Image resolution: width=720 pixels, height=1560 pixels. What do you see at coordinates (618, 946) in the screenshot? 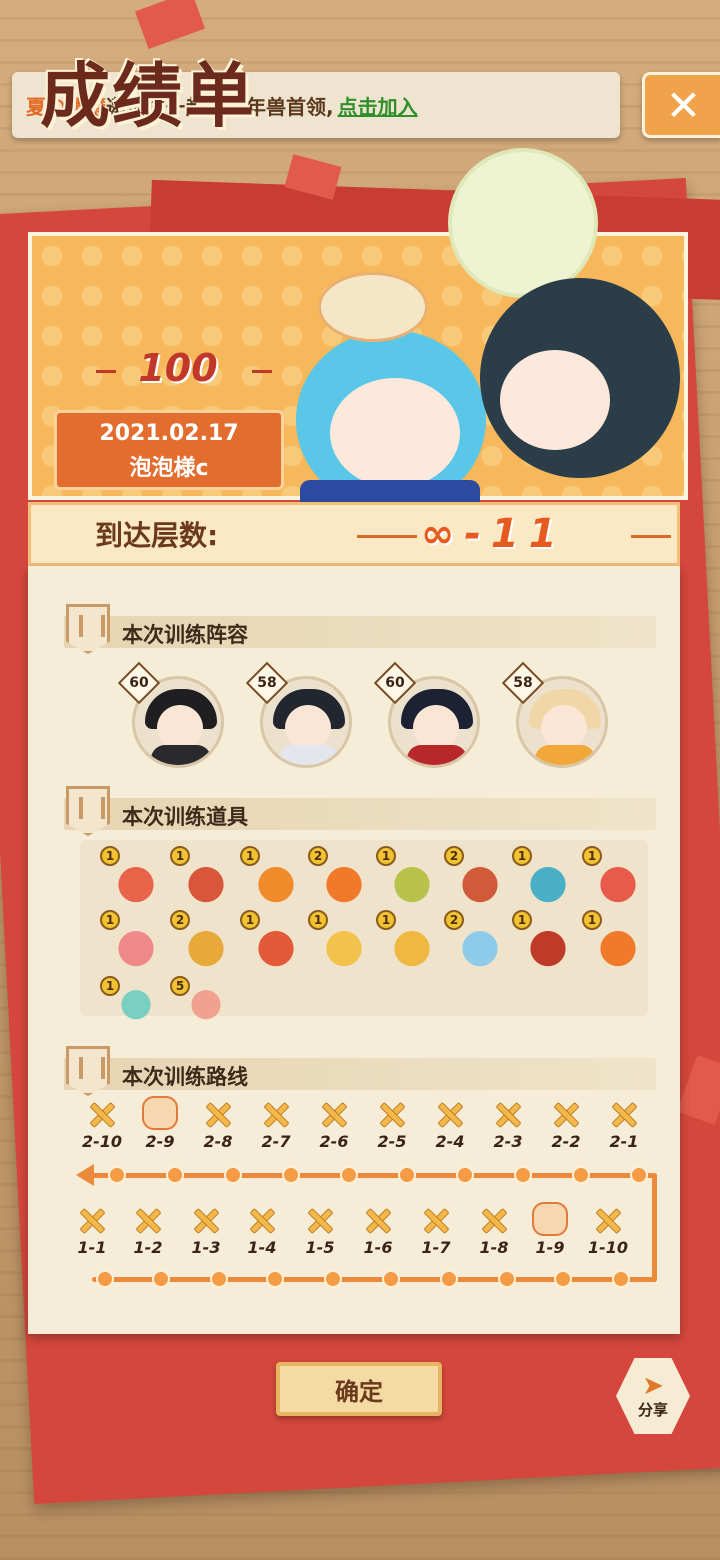
I see `wing-fire-icon` at bounding box center [618, 946].